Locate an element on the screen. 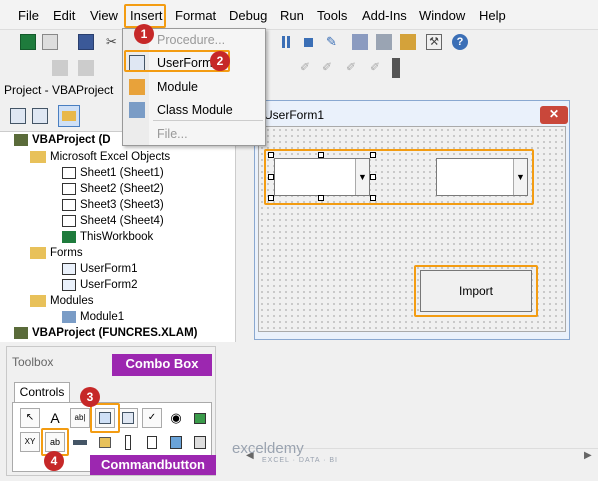 Image resolution: width=598 pixels, height=481 pixels. module-menu-icon is located at coordinates (137, 87).